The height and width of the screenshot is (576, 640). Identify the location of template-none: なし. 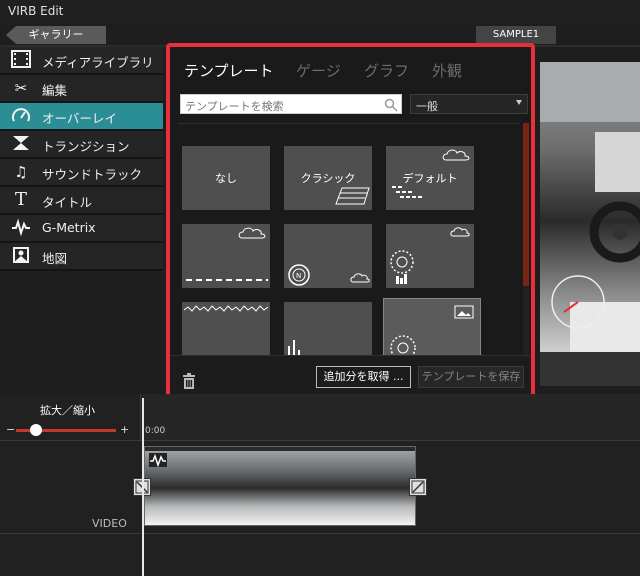
(226, 178).